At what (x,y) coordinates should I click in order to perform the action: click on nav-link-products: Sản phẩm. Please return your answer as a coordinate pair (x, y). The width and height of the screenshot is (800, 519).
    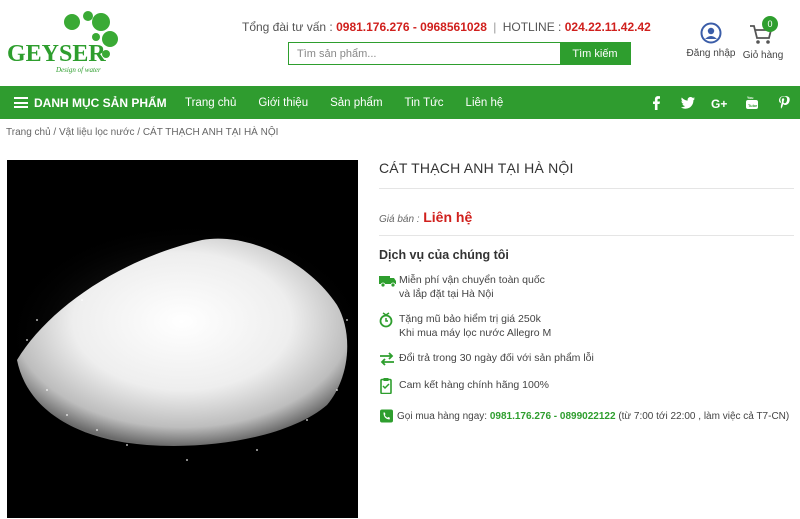
    Looking at the image, I should click on (356, 103).